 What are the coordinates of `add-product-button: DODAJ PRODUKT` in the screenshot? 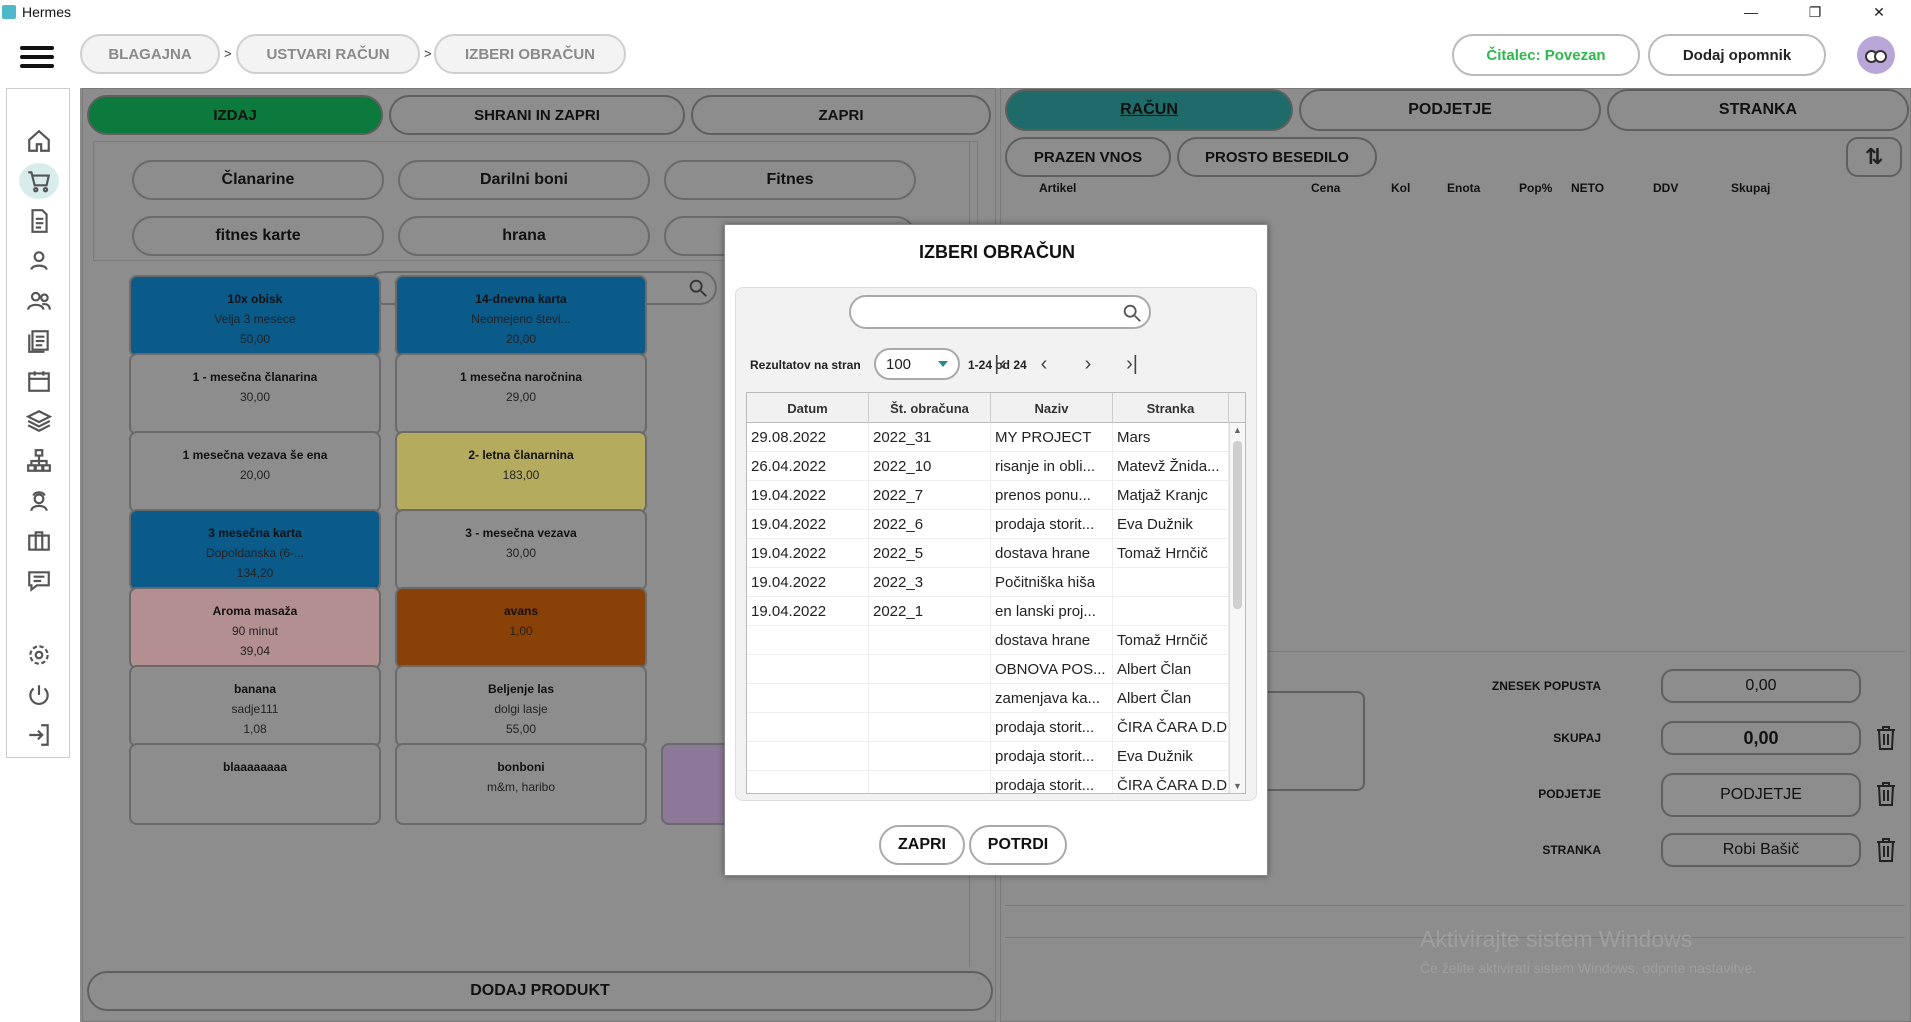 It's located at (540, 991).